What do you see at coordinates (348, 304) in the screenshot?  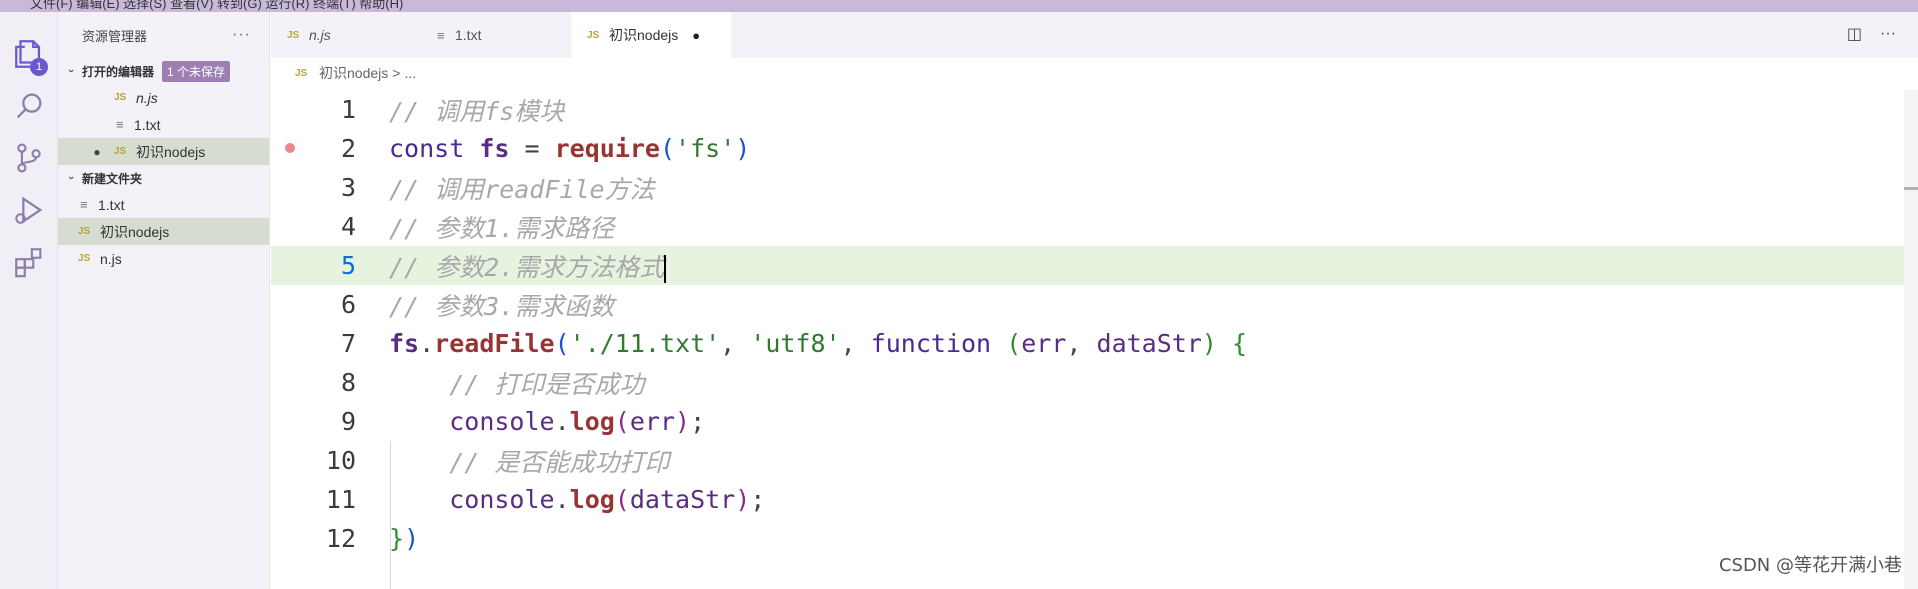 I see `line-number: 6` at bounding box center [348, 304].